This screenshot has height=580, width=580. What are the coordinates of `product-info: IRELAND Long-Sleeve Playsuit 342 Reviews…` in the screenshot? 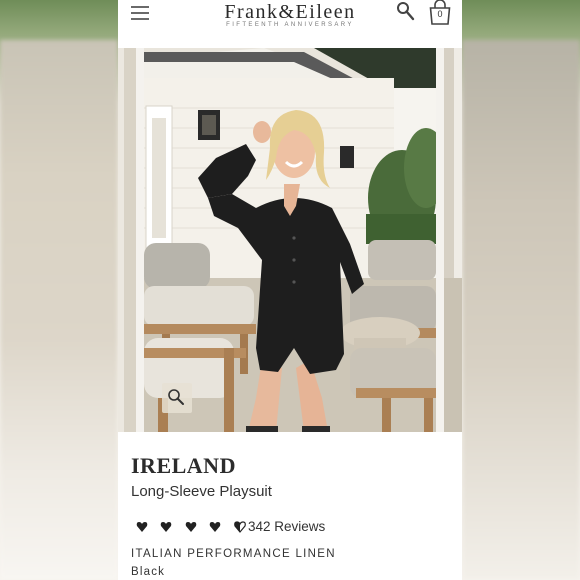 It's located at (291, 515).